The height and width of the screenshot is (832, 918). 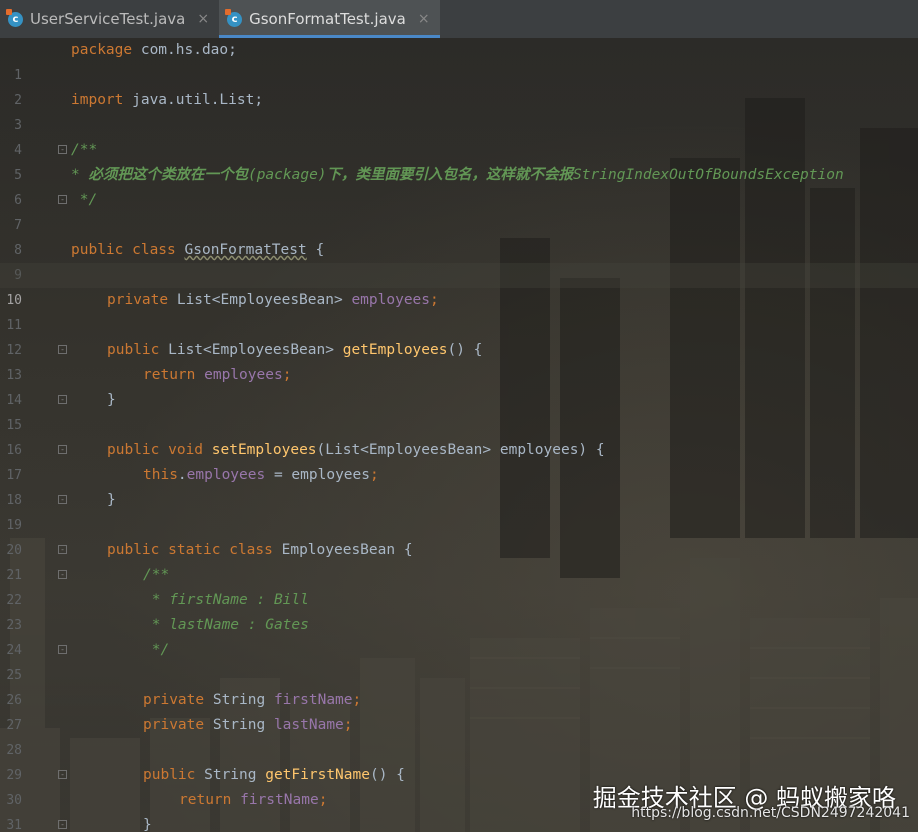 What do you see at coordinates (111, 500) in the screenshot?
I see `code-text: }` at bounding box center [111, 500].